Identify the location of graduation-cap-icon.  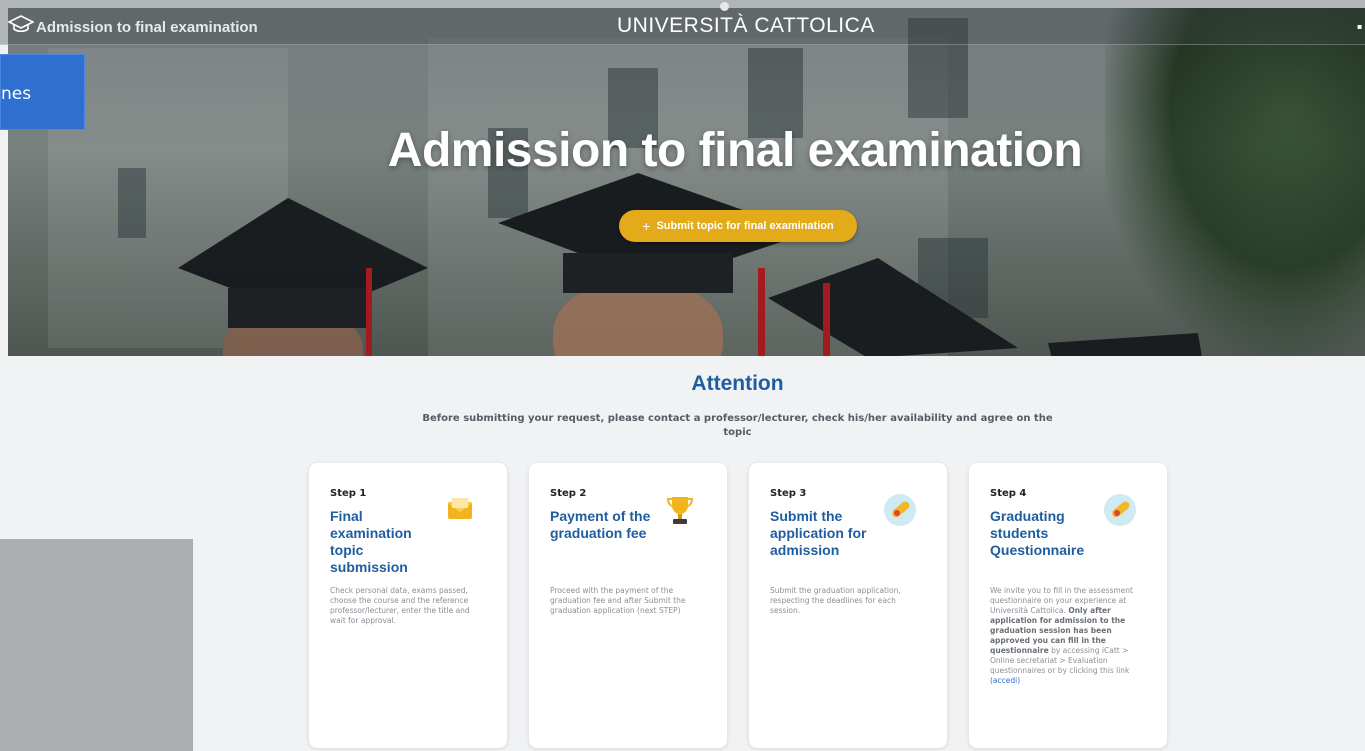
(21, 24).